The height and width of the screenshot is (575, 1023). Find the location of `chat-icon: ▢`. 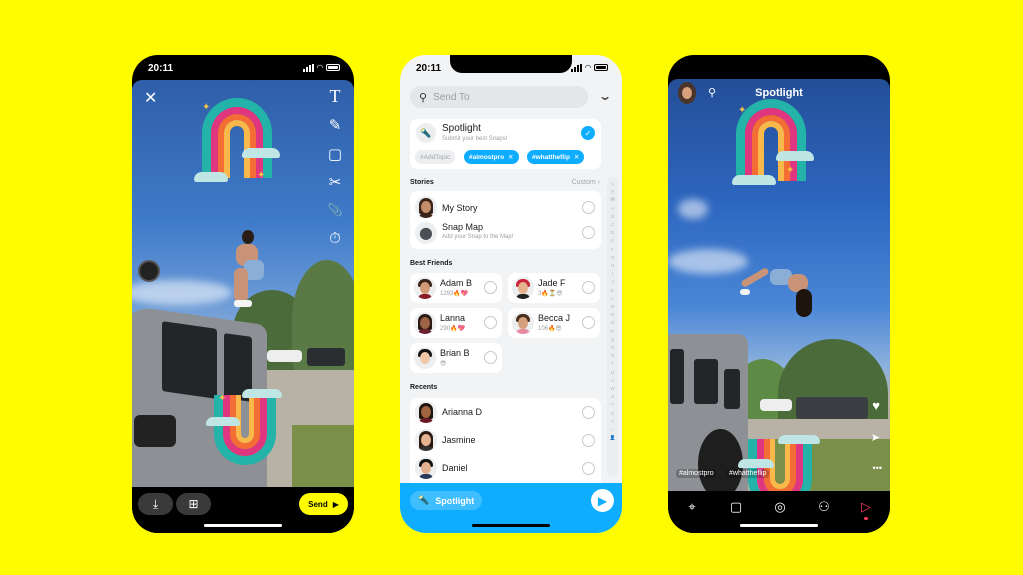

chat-icon: ▢ is located at coordinates (736, 507).